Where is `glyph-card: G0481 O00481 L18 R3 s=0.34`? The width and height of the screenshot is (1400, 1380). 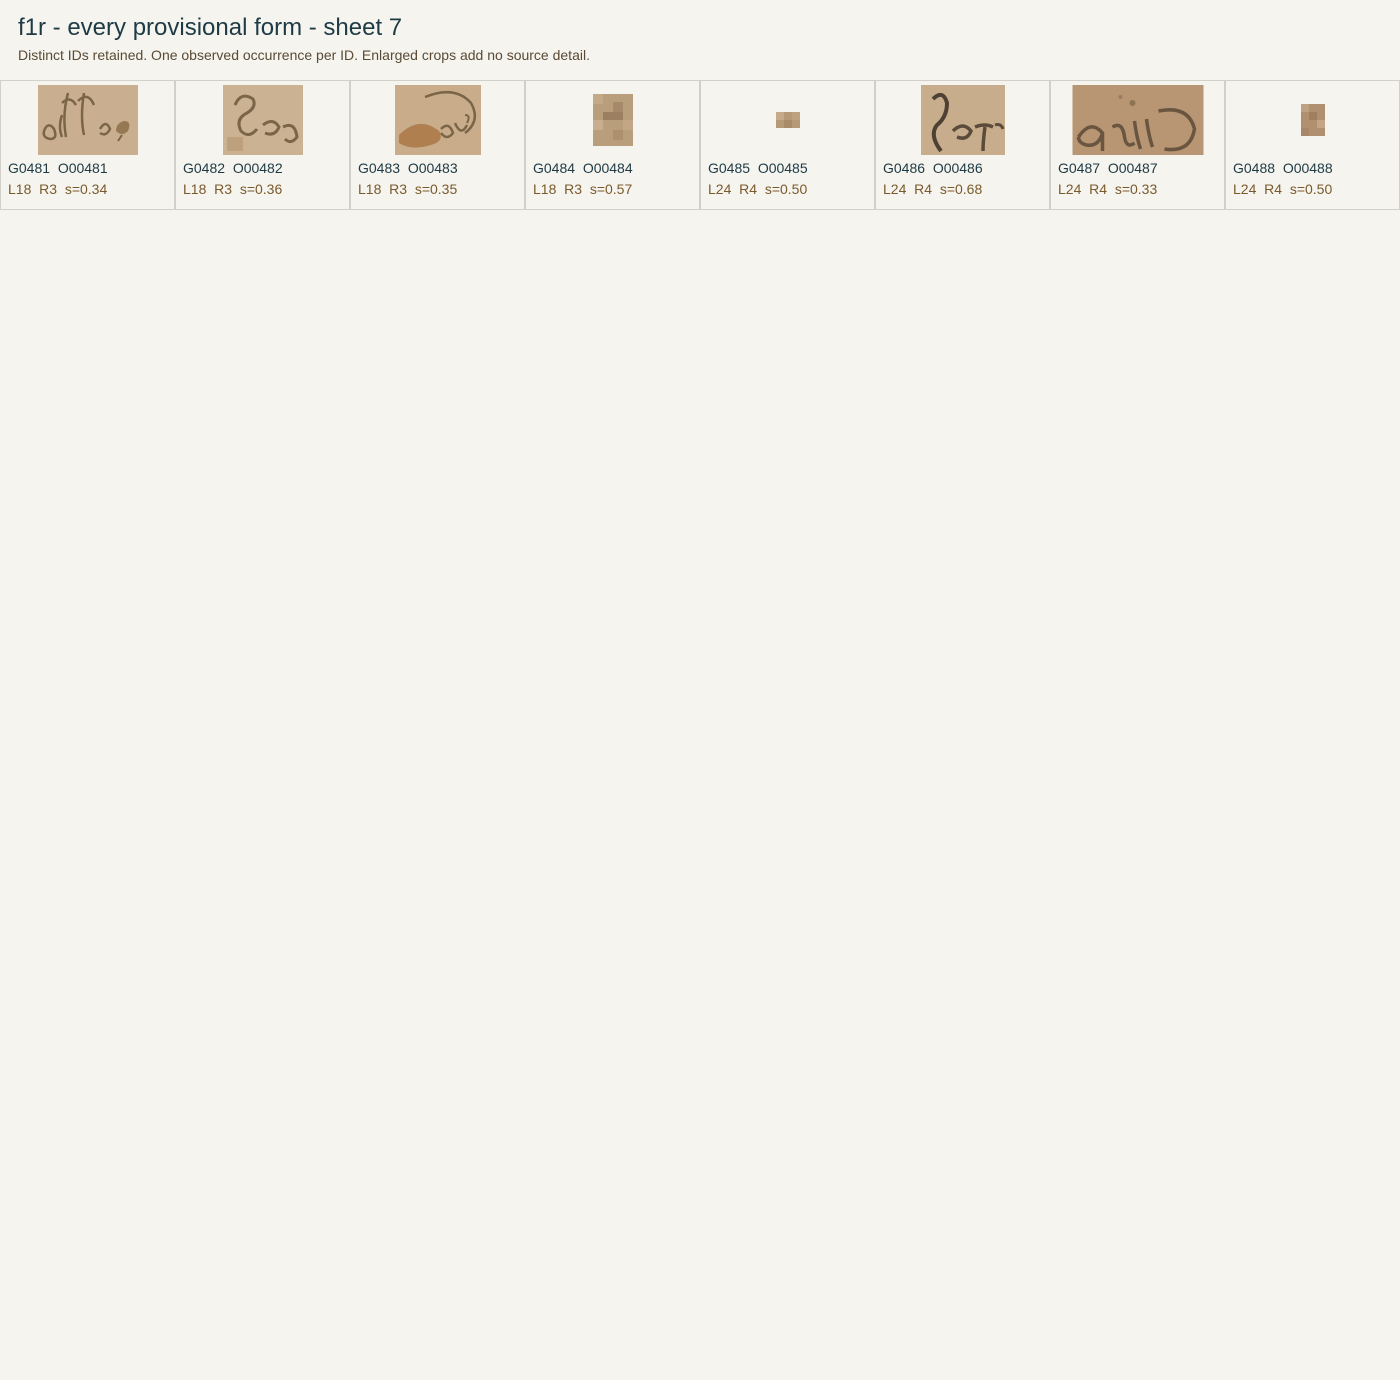 glyph-card: G0481 O00481 L18 R3 s=0.34 is located at coordinates (87, 145).